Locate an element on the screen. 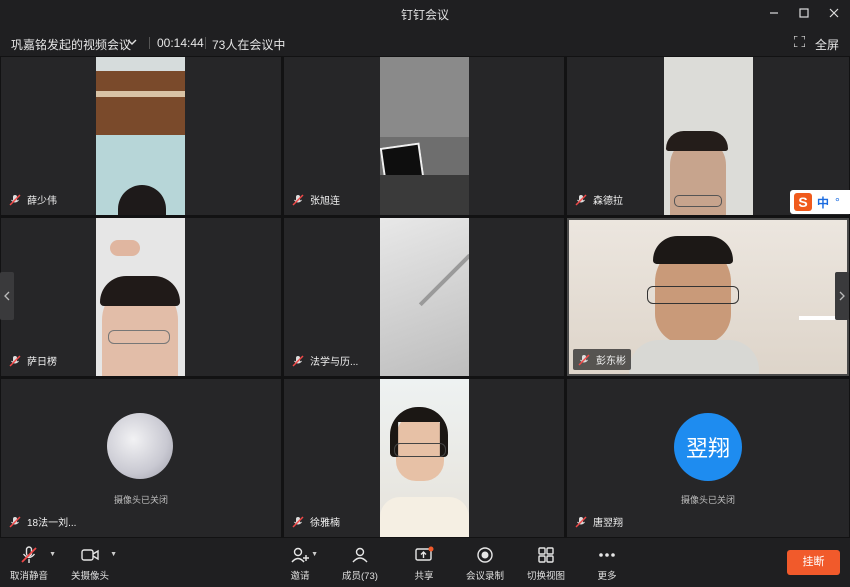 The width and height of the screenshot is (850, 587). participant-name-tag: 萨日楞 is located at coordinates (33, 360).